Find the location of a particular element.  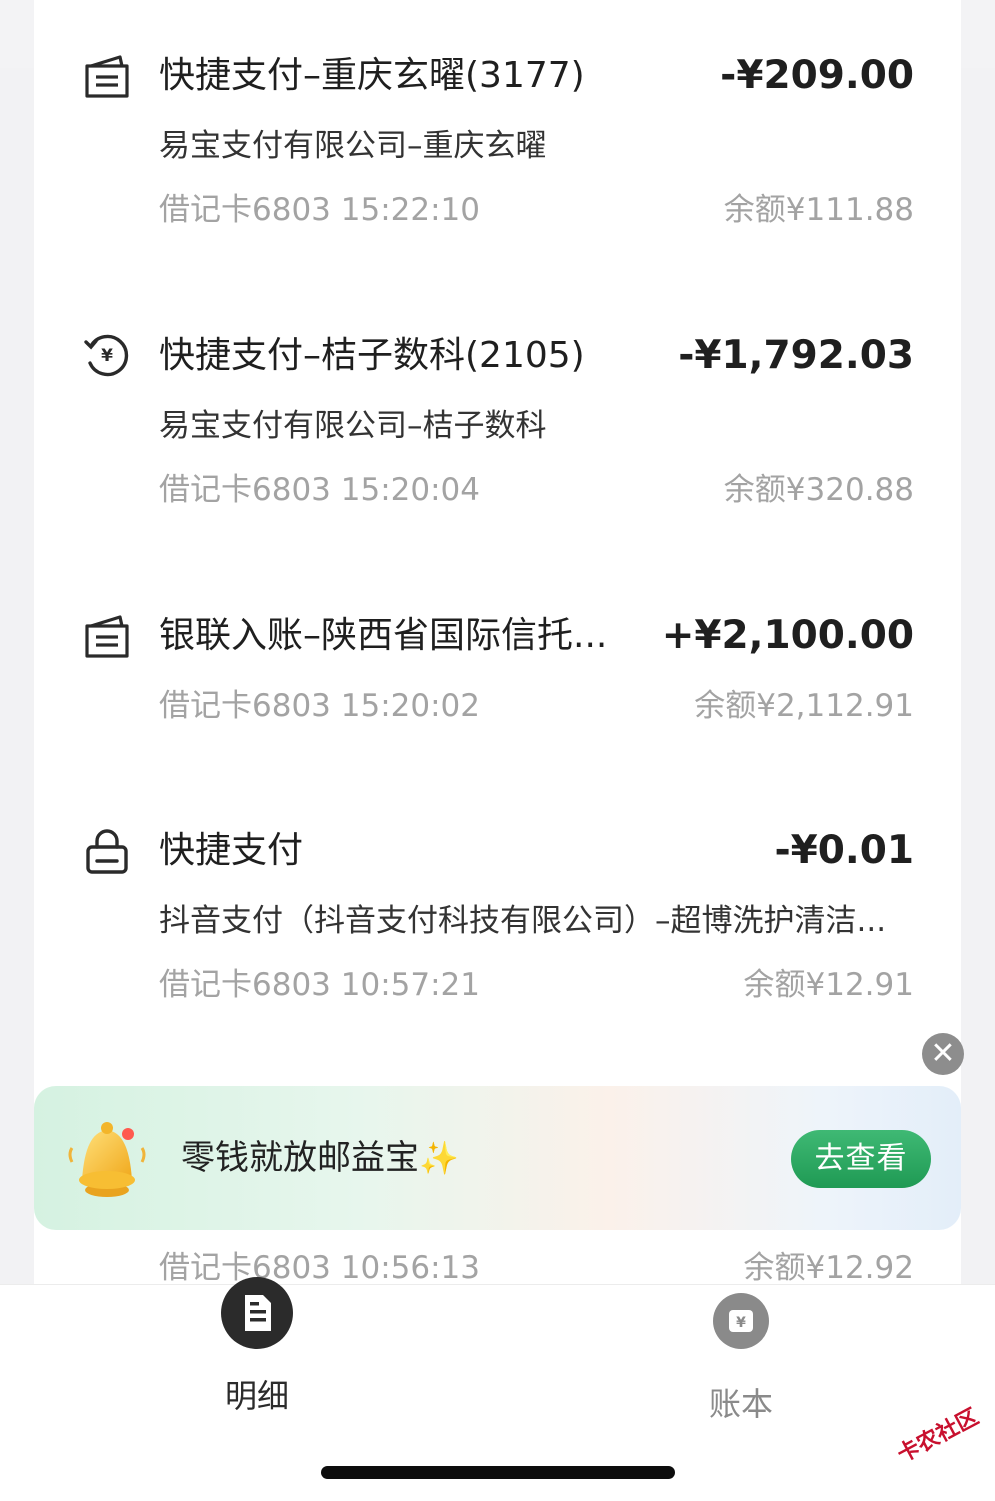

sparkle-icon: ✨ is located at coordinates (439, 1158).